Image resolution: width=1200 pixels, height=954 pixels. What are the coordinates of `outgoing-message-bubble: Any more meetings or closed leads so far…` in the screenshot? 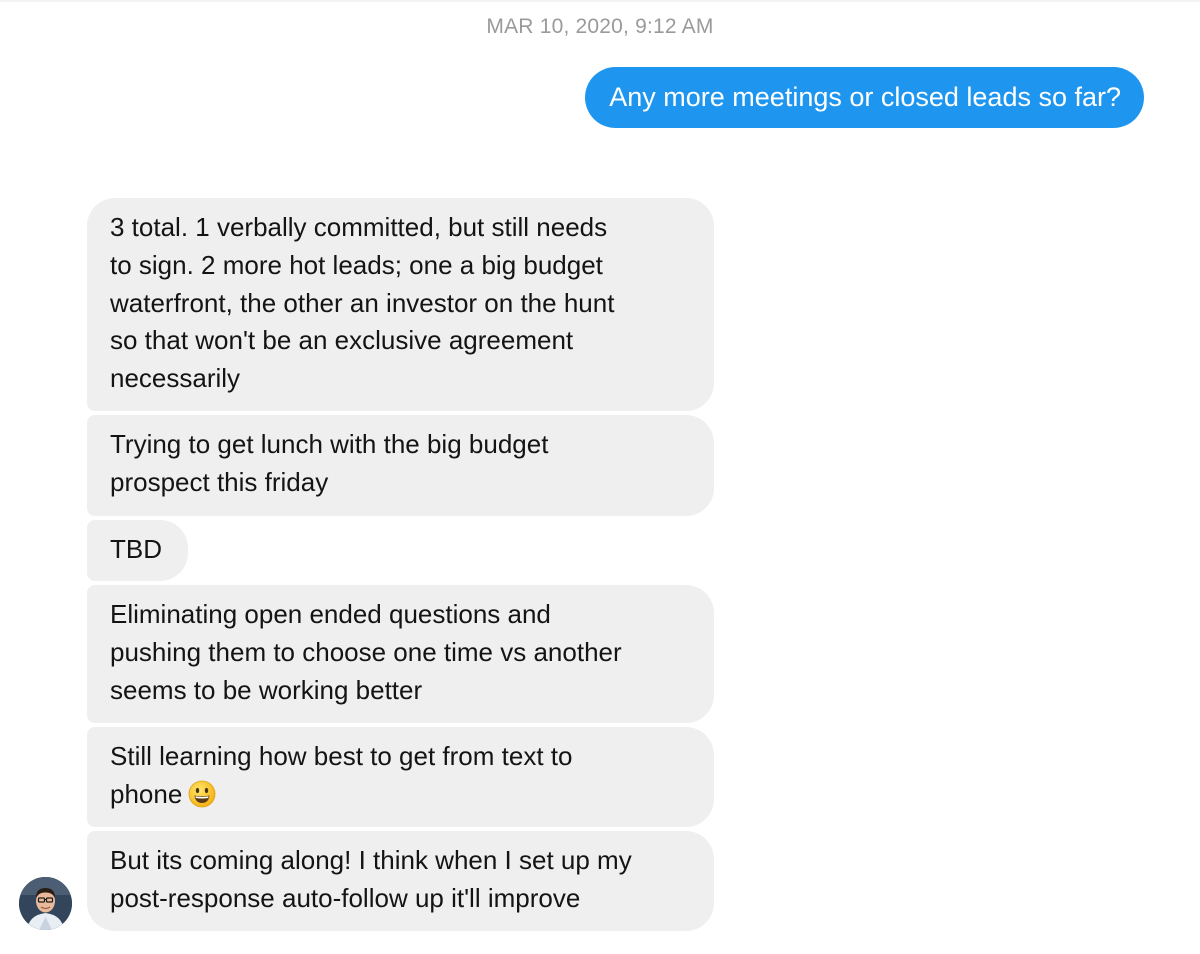 It's located at (864, 97).